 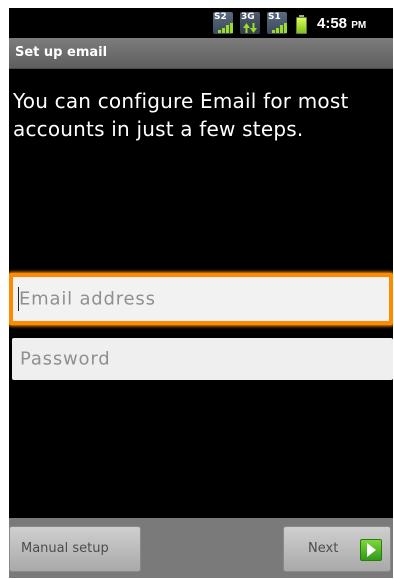 I want to click on clock-ampm: PM, so click(x=359, y=25).